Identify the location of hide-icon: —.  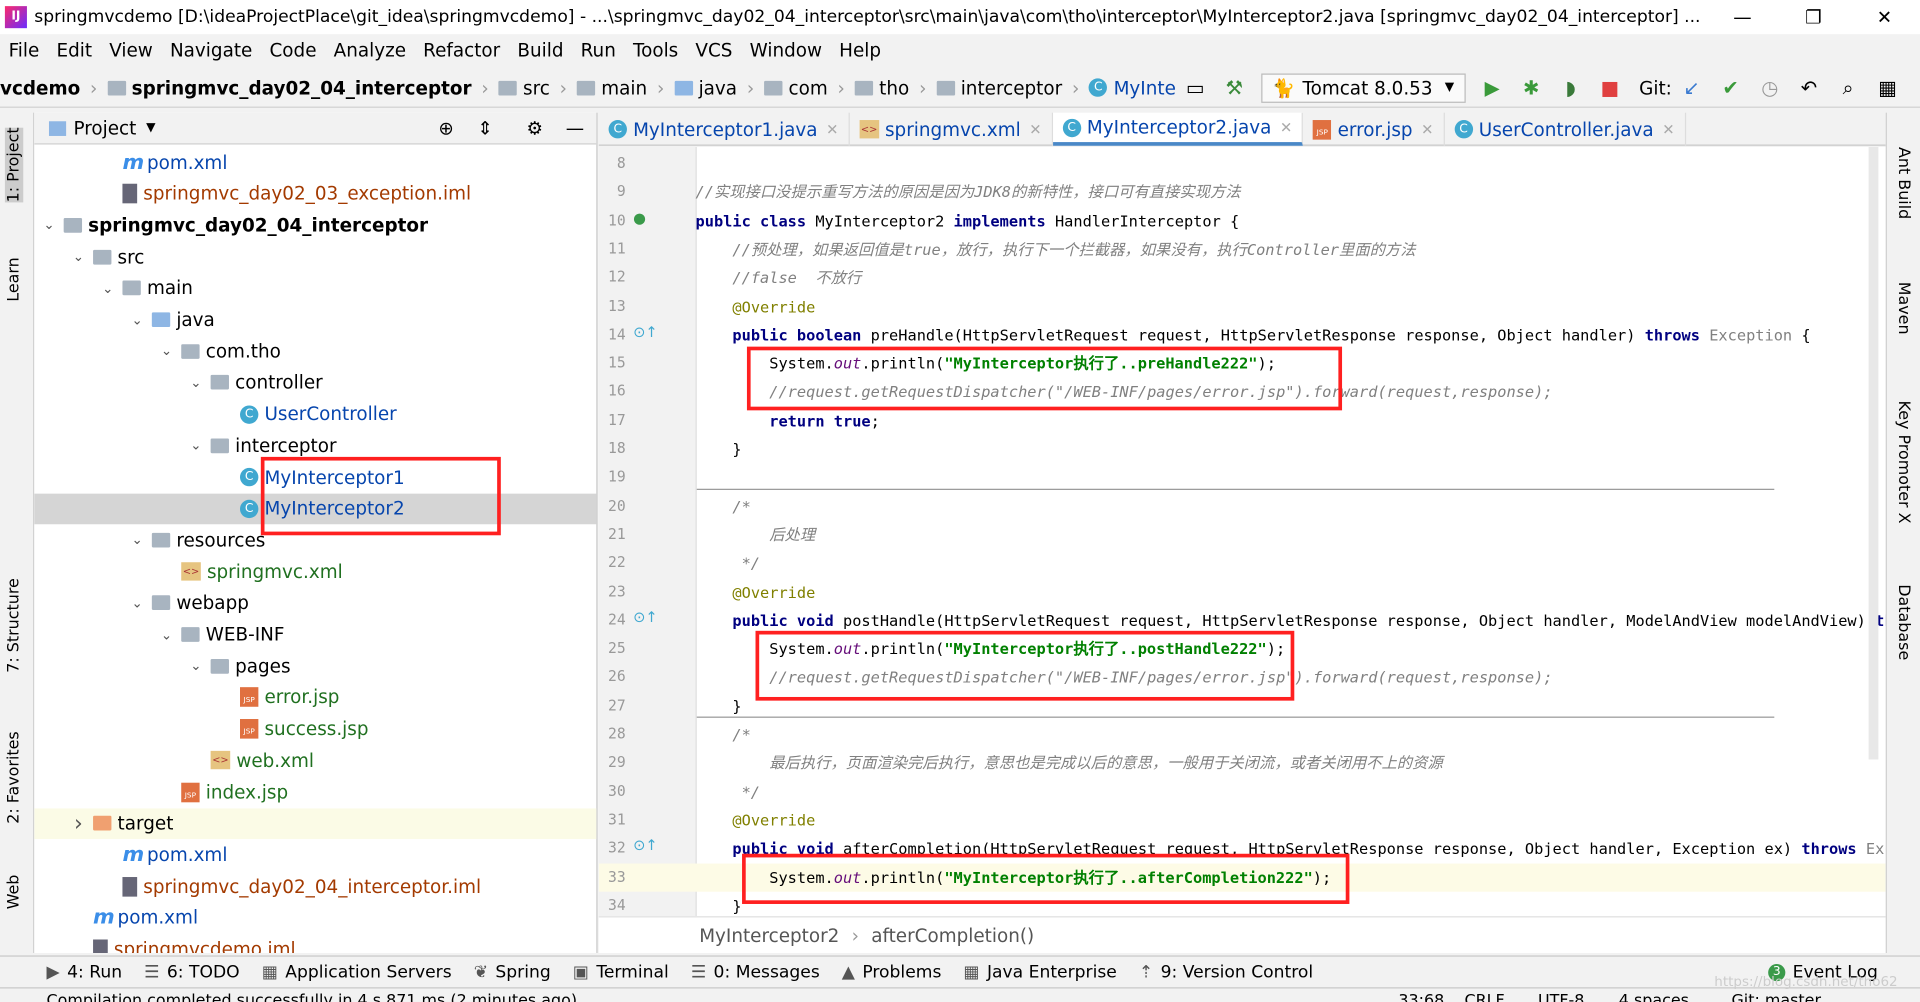
(575, 128).